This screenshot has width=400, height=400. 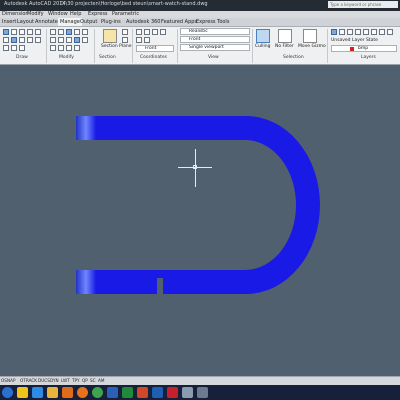 I want to click on tab-insert: Insert, so click(x=9, y=22).